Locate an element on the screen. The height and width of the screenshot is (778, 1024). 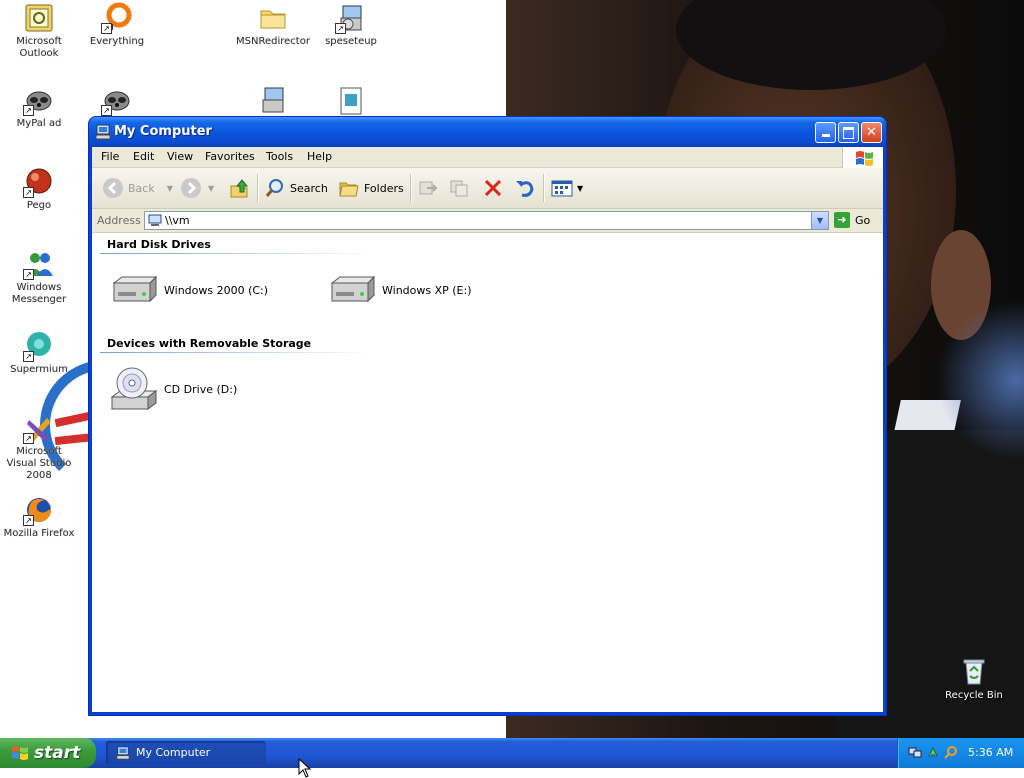
desktop-icon-supermium: ↗ Supermium is located at coordinates (39, 353).